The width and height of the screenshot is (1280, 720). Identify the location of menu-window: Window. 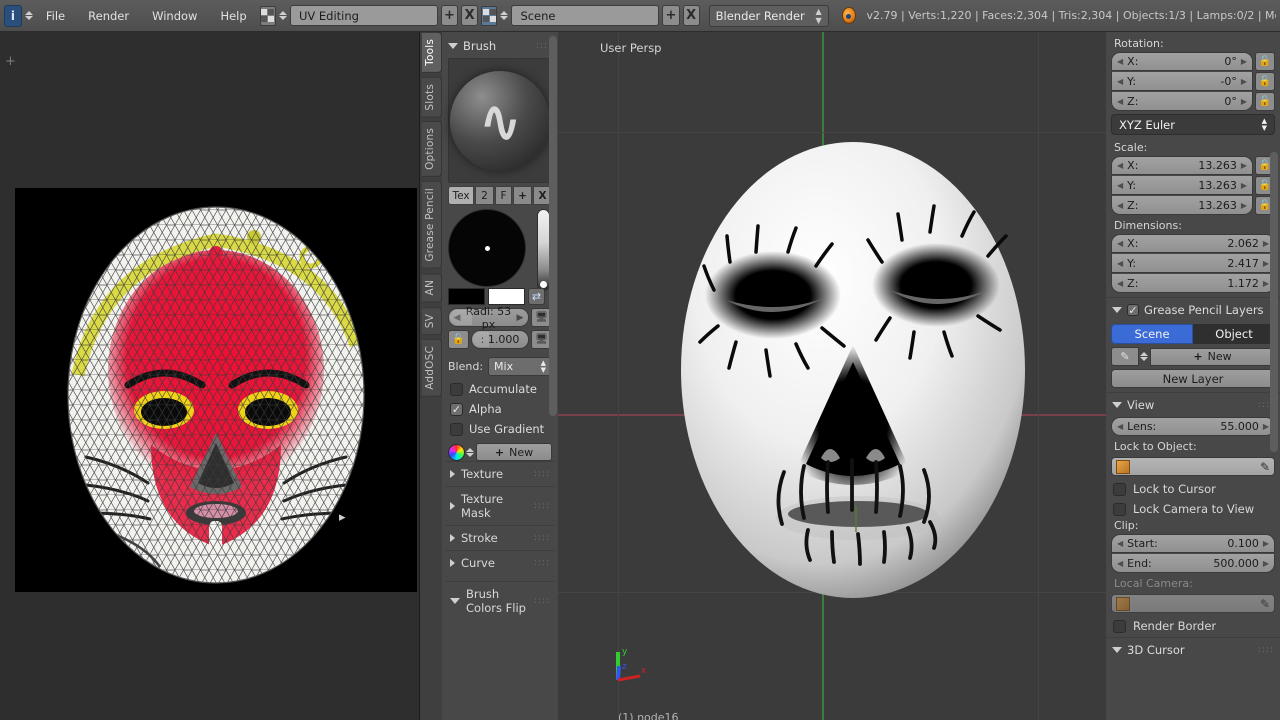
(174, 16).